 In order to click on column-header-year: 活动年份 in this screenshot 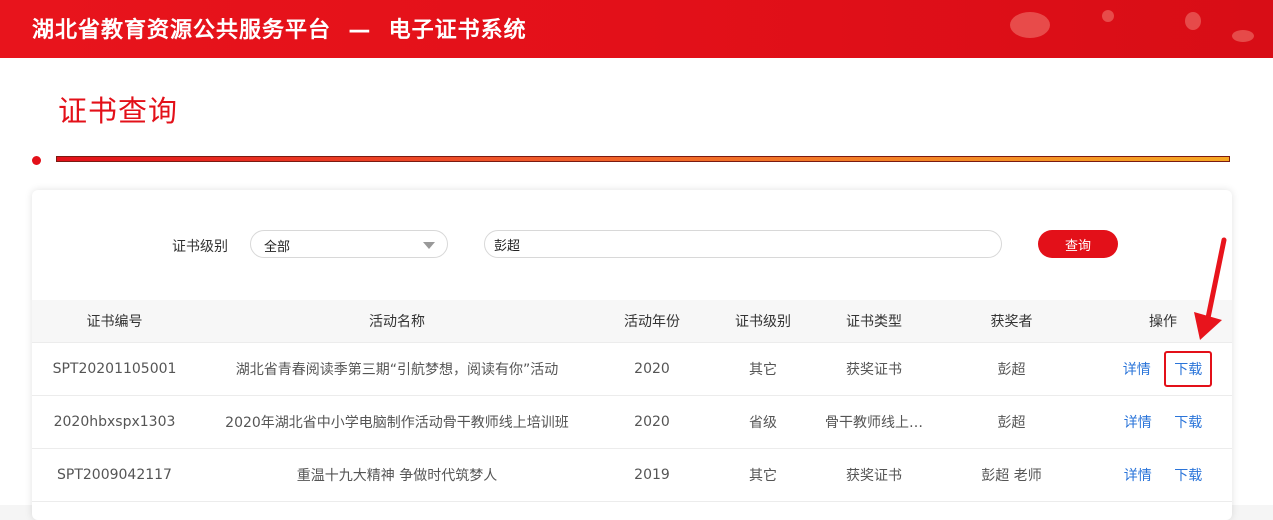, I will do `click(652, 321)`.